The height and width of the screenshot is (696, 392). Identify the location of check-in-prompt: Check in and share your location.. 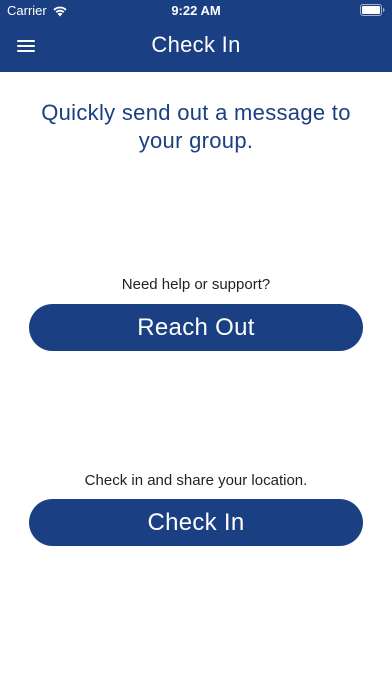
(196, 480).